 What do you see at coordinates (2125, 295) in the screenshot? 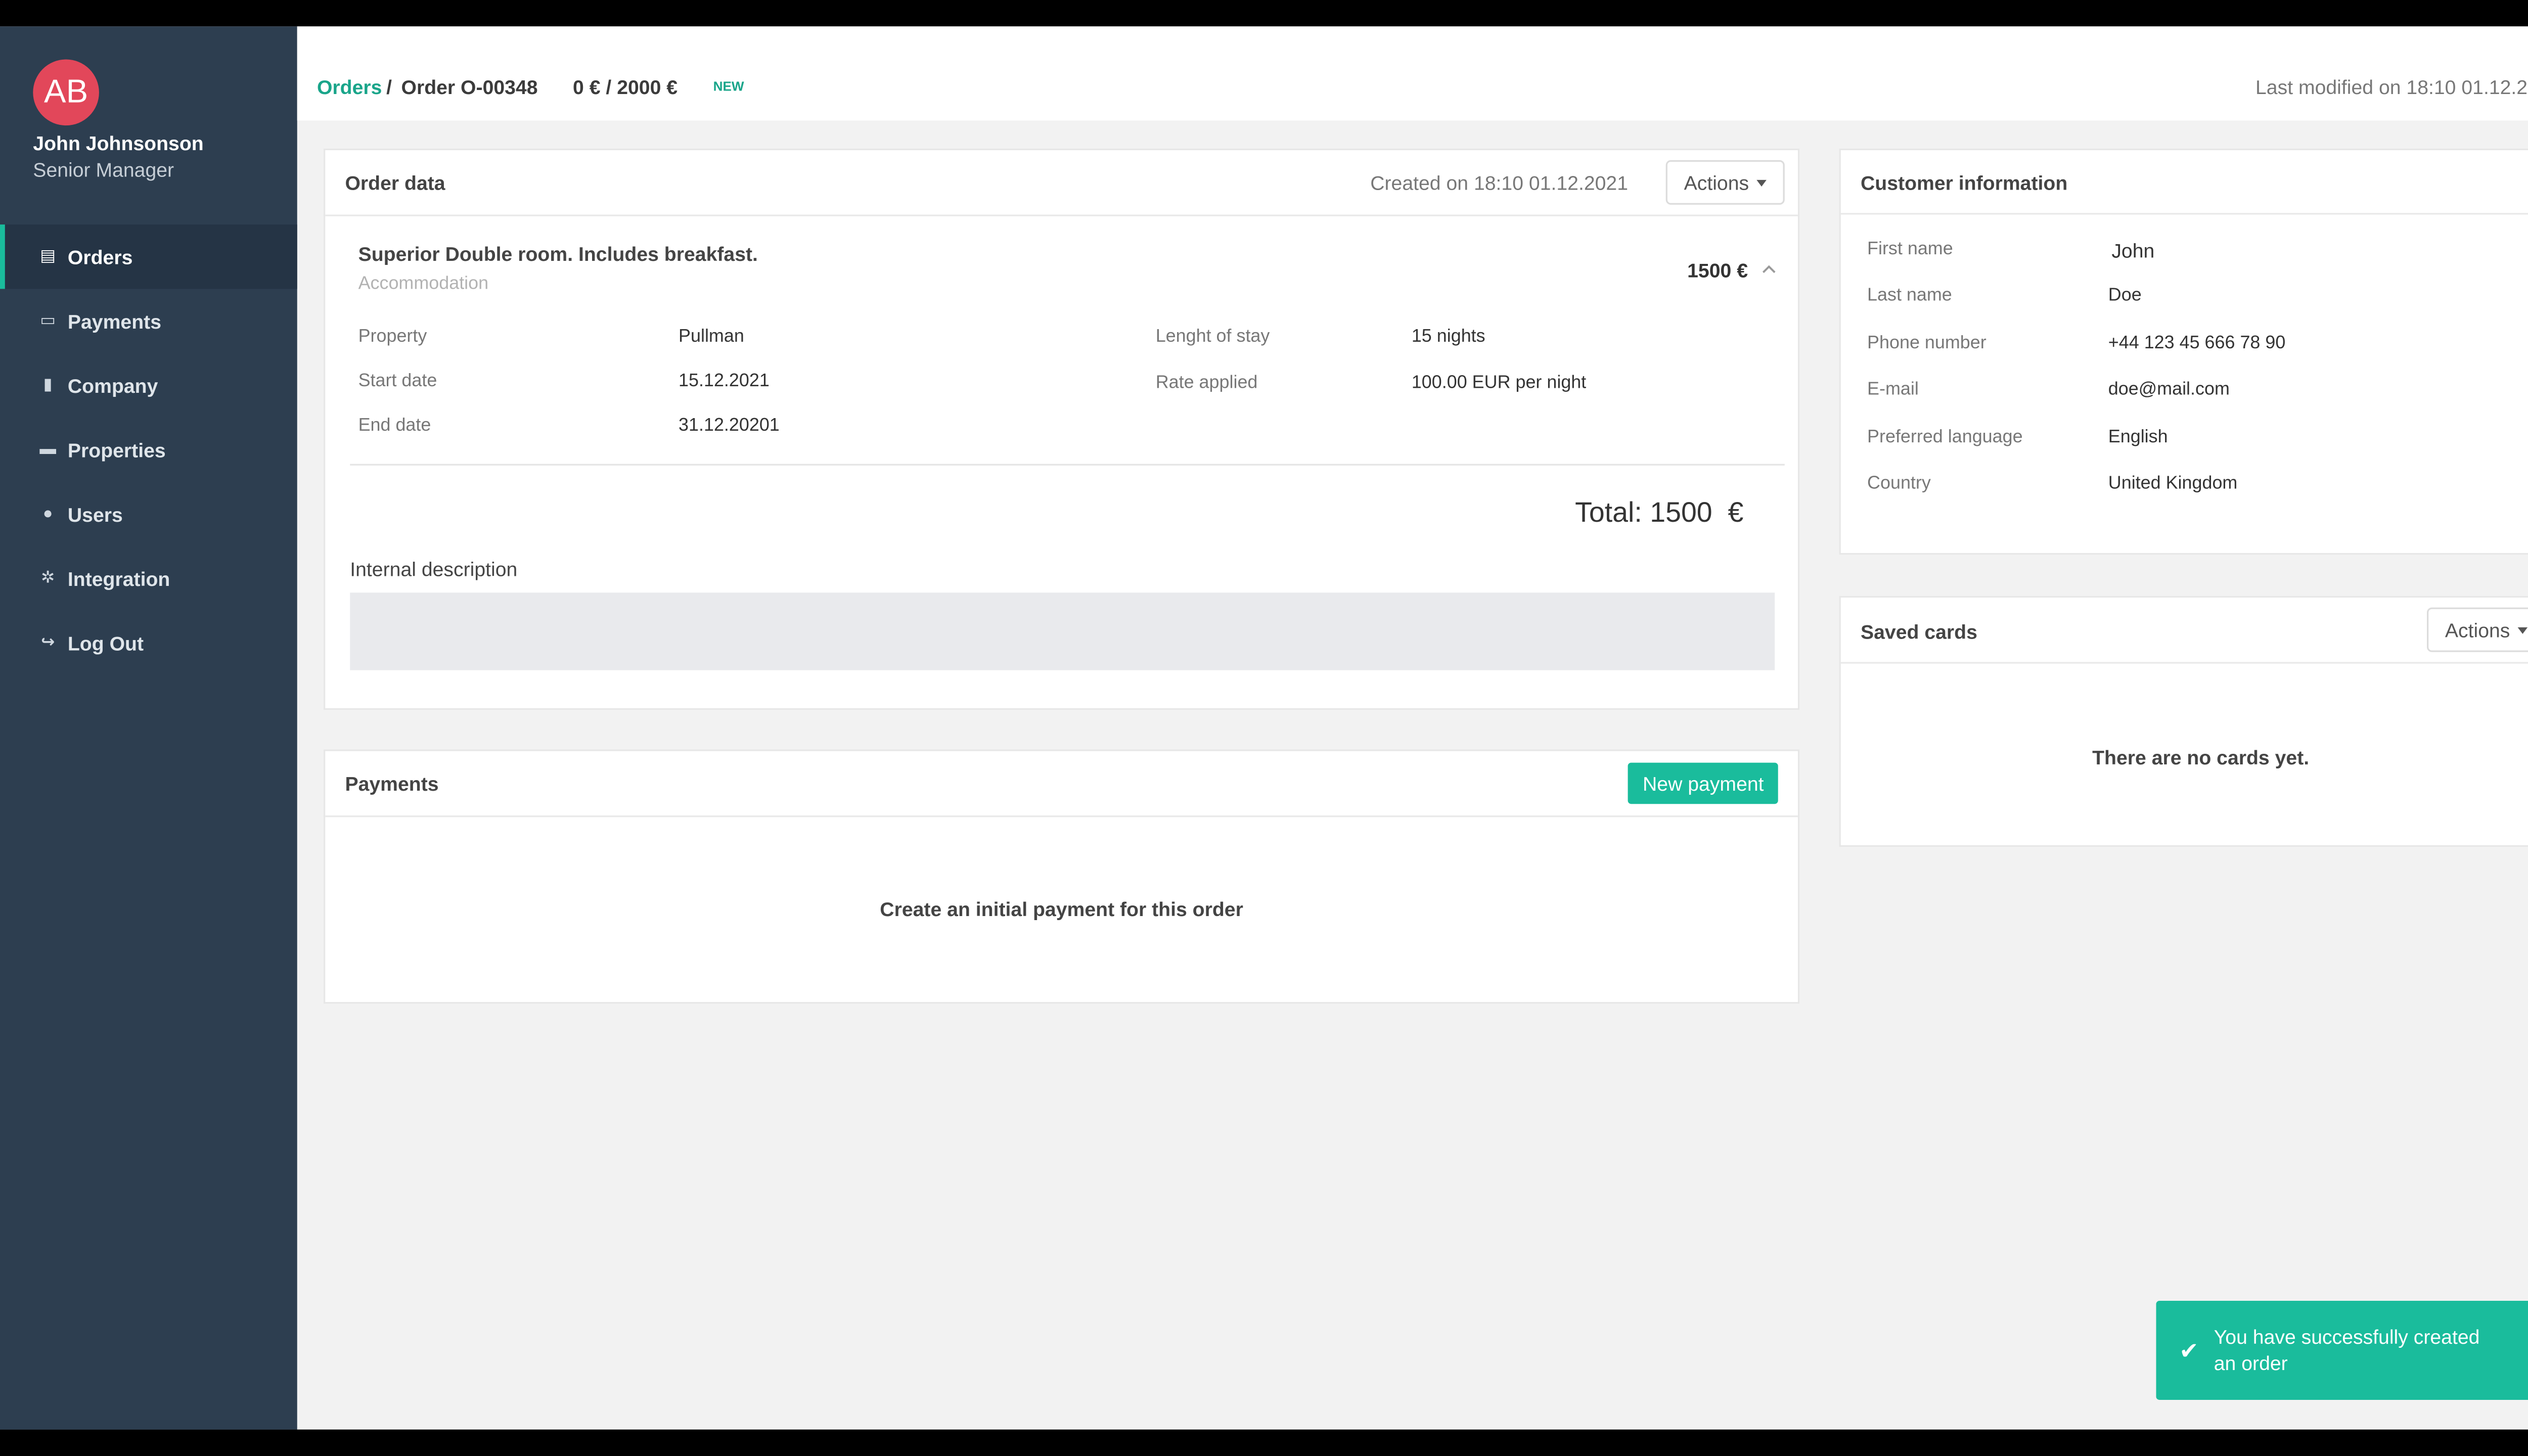
I see `last-name-value: Doe` at bounding box center [2125, 295].